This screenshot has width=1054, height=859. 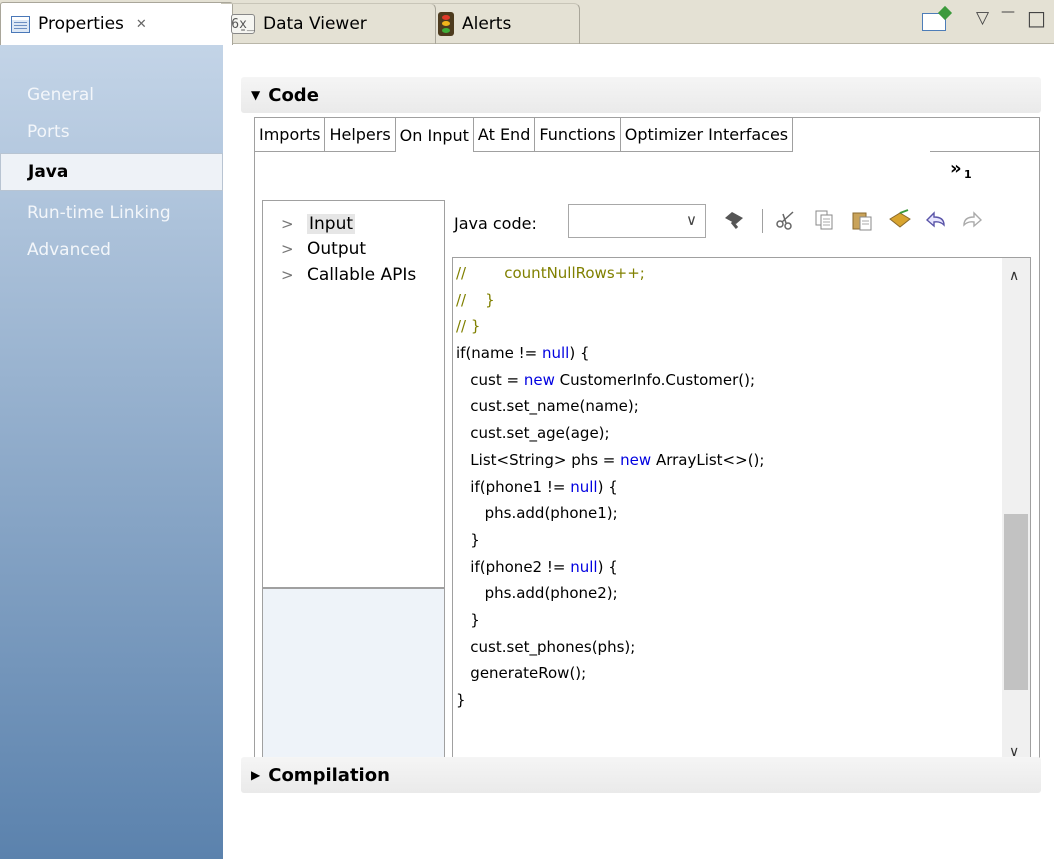 What do you see at coordinates (111, 213) in the screenshot?
I see `sidebar-item-runtime-linking: Run-time Linking` at bounding box center [111, 213].